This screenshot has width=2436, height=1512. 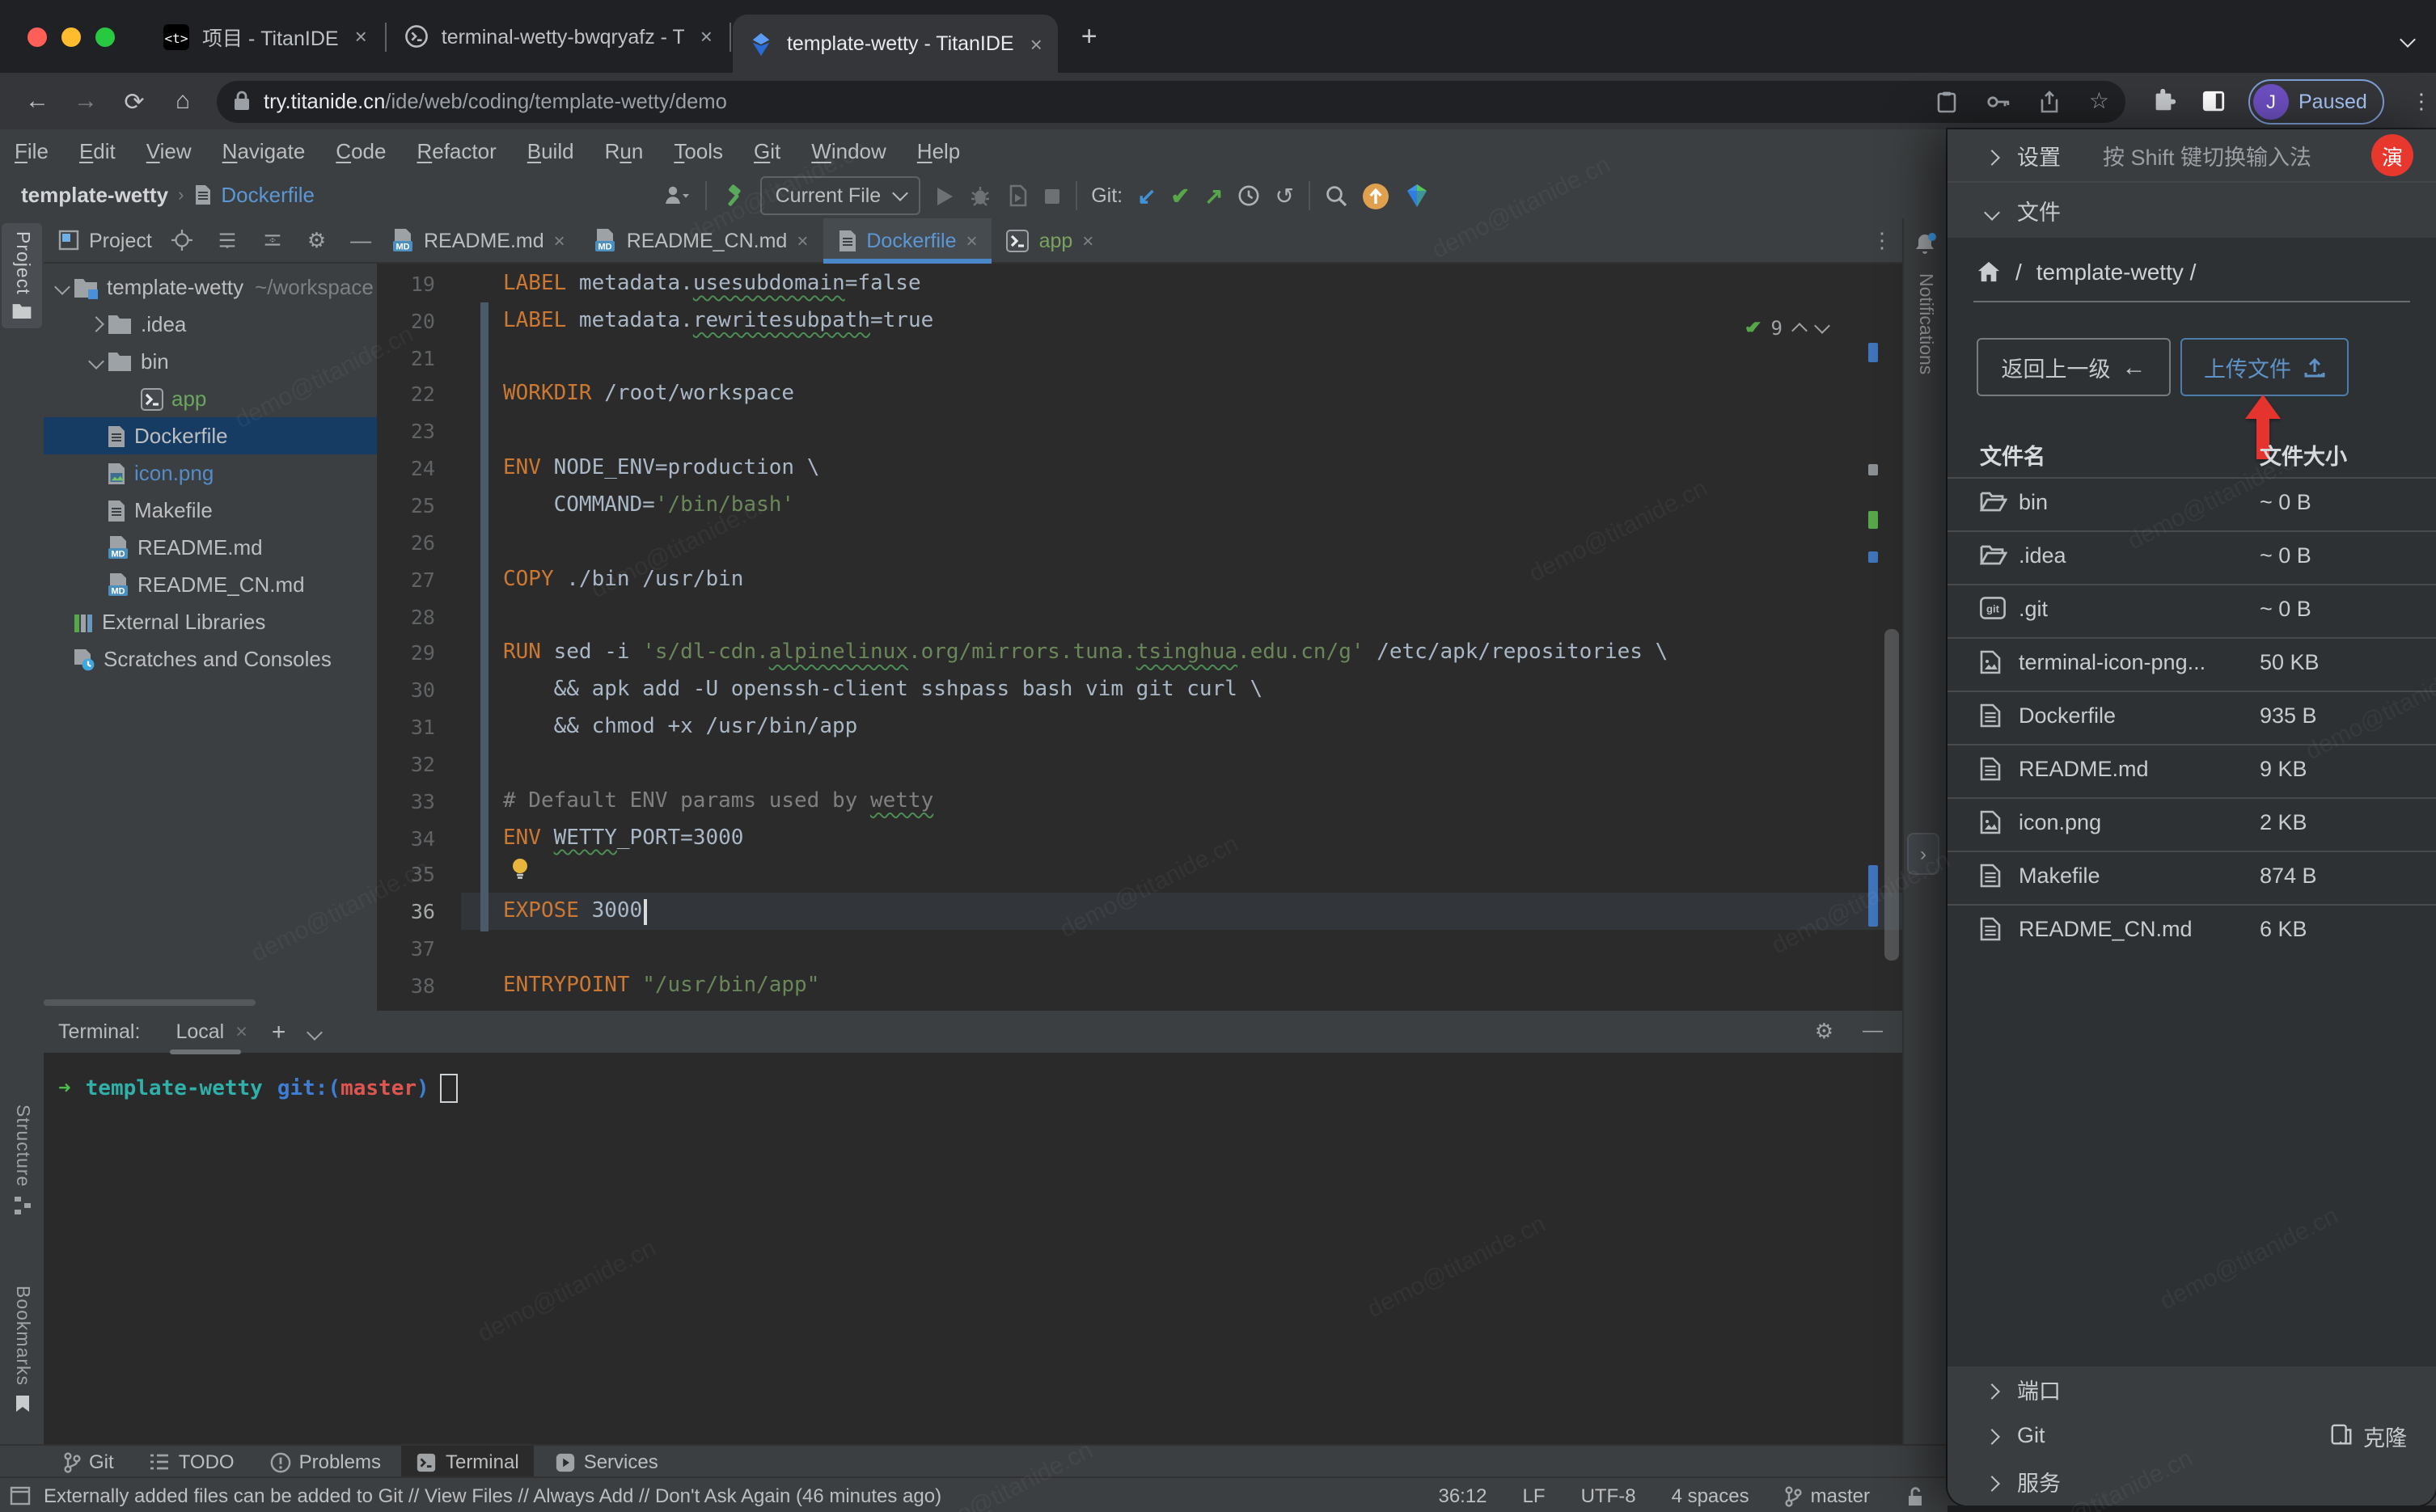 What do you see at coordinates (241, 1031) in the screenshot?
I see `close-terminal-tab-icon: ×` at bounding box center [241, 1031].